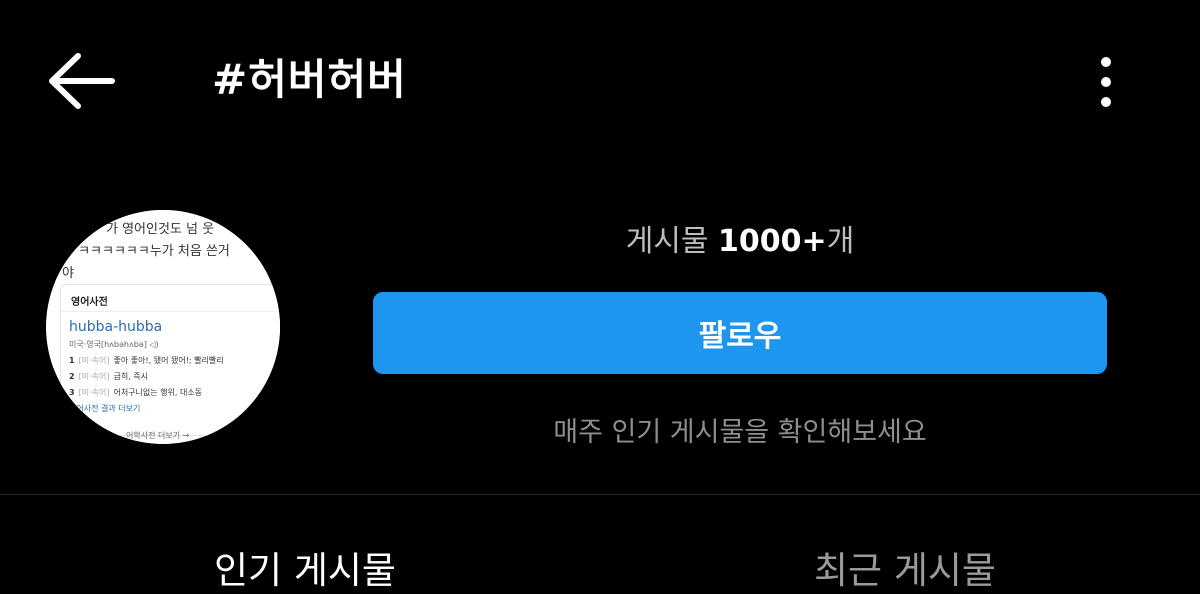 The image size is (1200, 594). What do you see at coordinates (154, 344) in the screenshot?
I see `speaker-icon: ◁)` at bounding box center [154, 344].